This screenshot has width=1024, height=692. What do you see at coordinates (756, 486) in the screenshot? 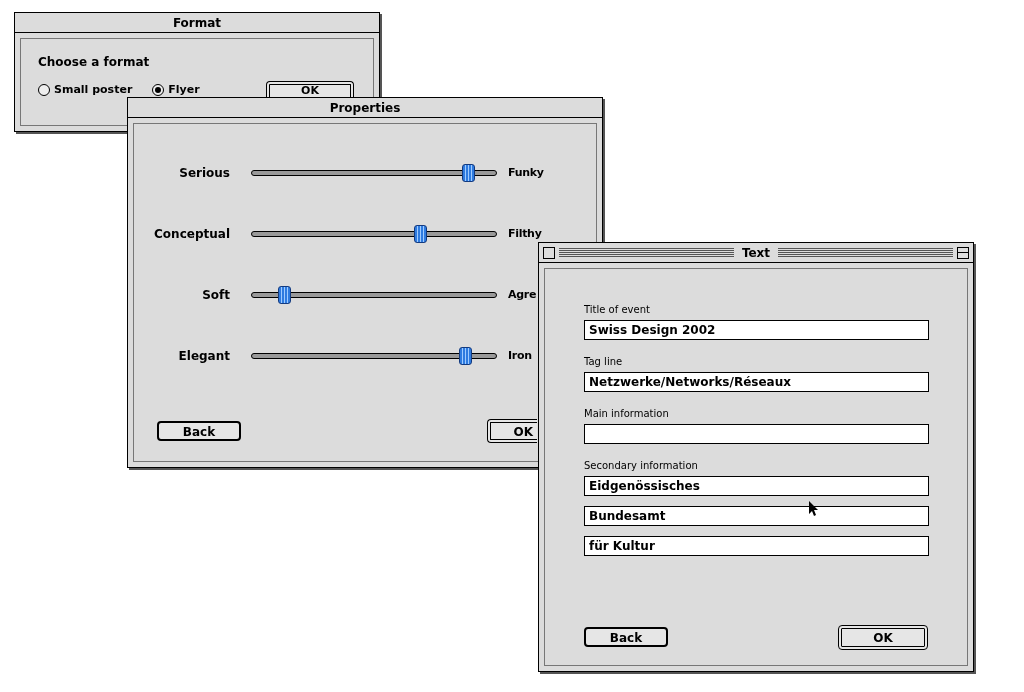
I see `text-field: Eidgenössisches` at bounding box center [756, 486].